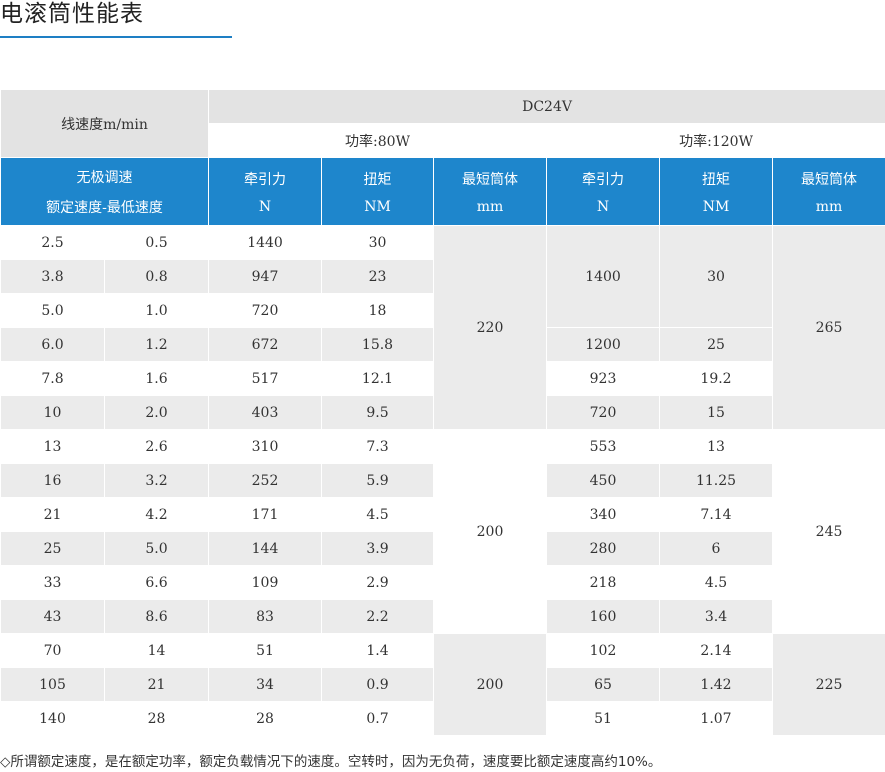 This screenshot has width=885, height=772. What do you see at coordinates (265, 684) in the screenshot?
I see `force-80-cell: 34` at bounding box center [265, 684].